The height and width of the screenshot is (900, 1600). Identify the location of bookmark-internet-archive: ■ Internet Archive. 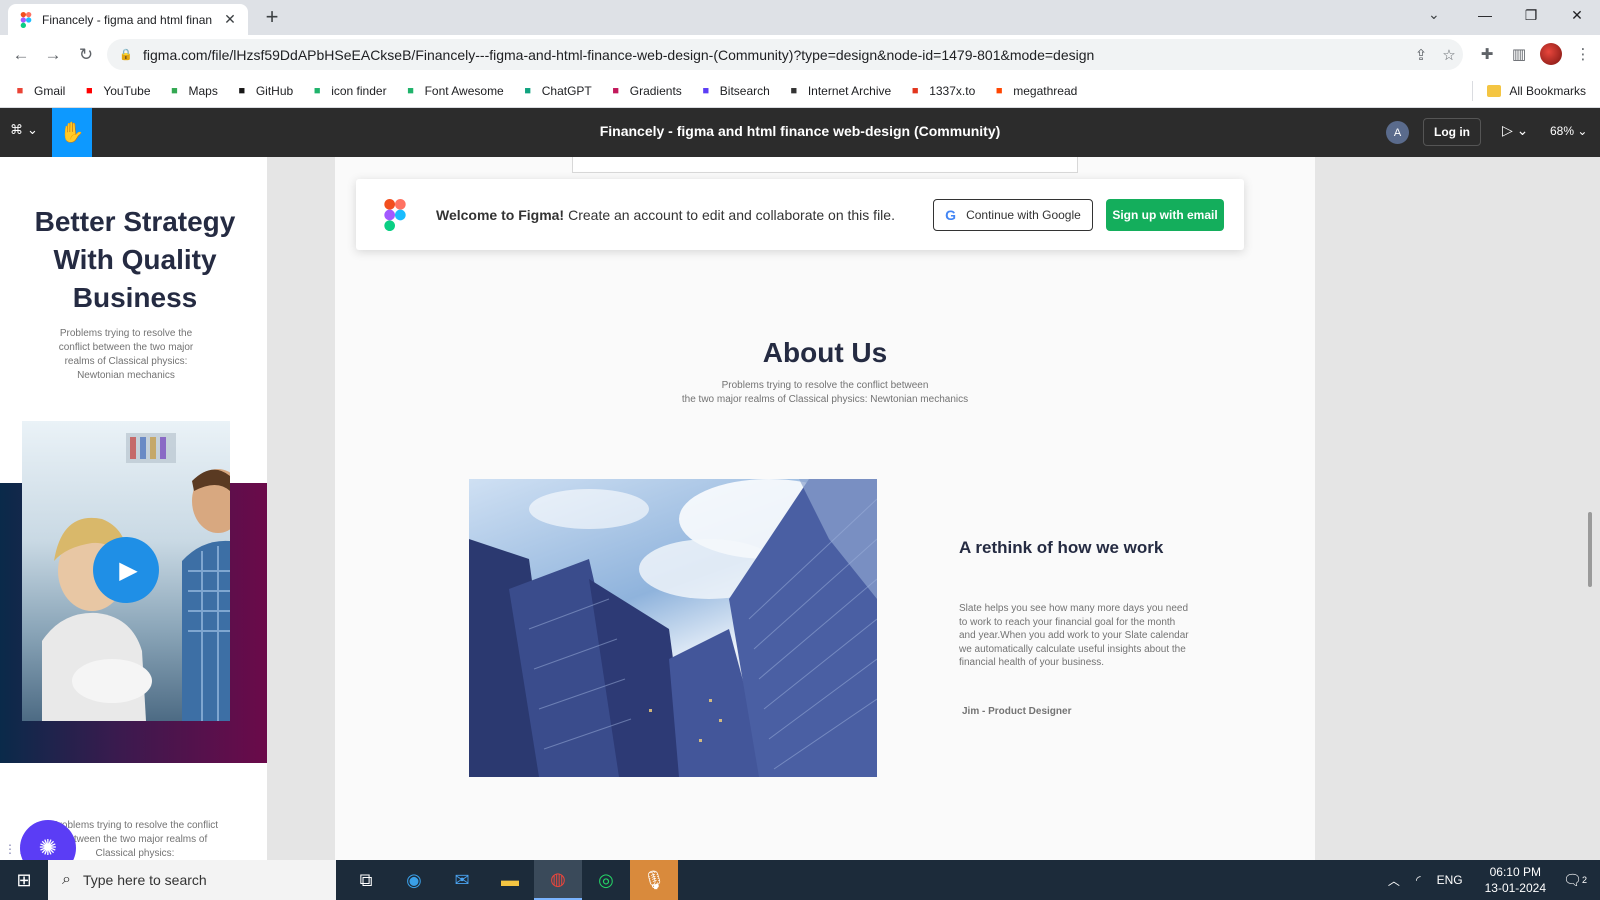
(838, 91).